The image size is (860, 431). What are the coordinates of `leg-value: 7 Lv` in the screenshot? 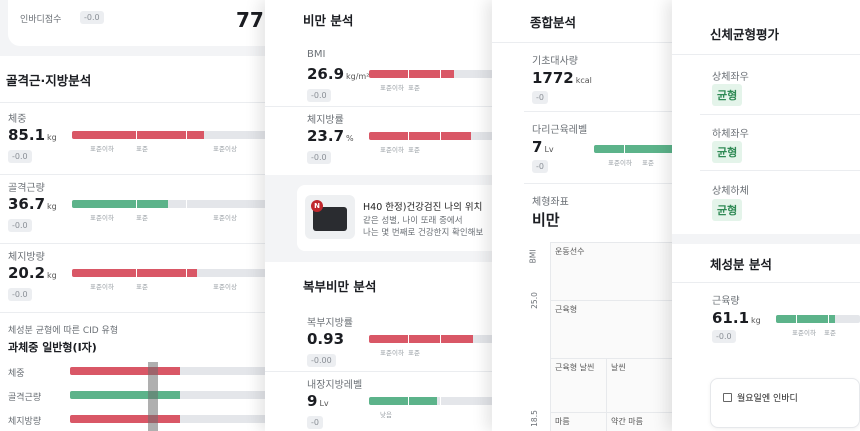 It's located at (543, 147).